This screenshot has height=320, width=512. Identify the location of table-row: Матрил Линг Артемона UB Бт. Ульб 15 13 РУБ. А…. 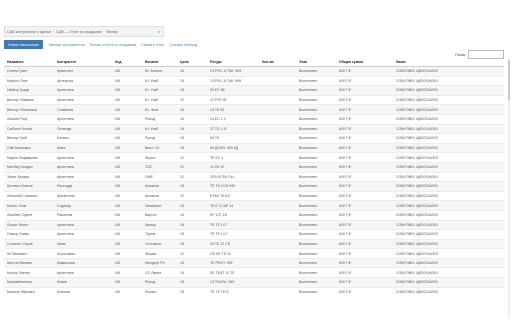
(254, 80).